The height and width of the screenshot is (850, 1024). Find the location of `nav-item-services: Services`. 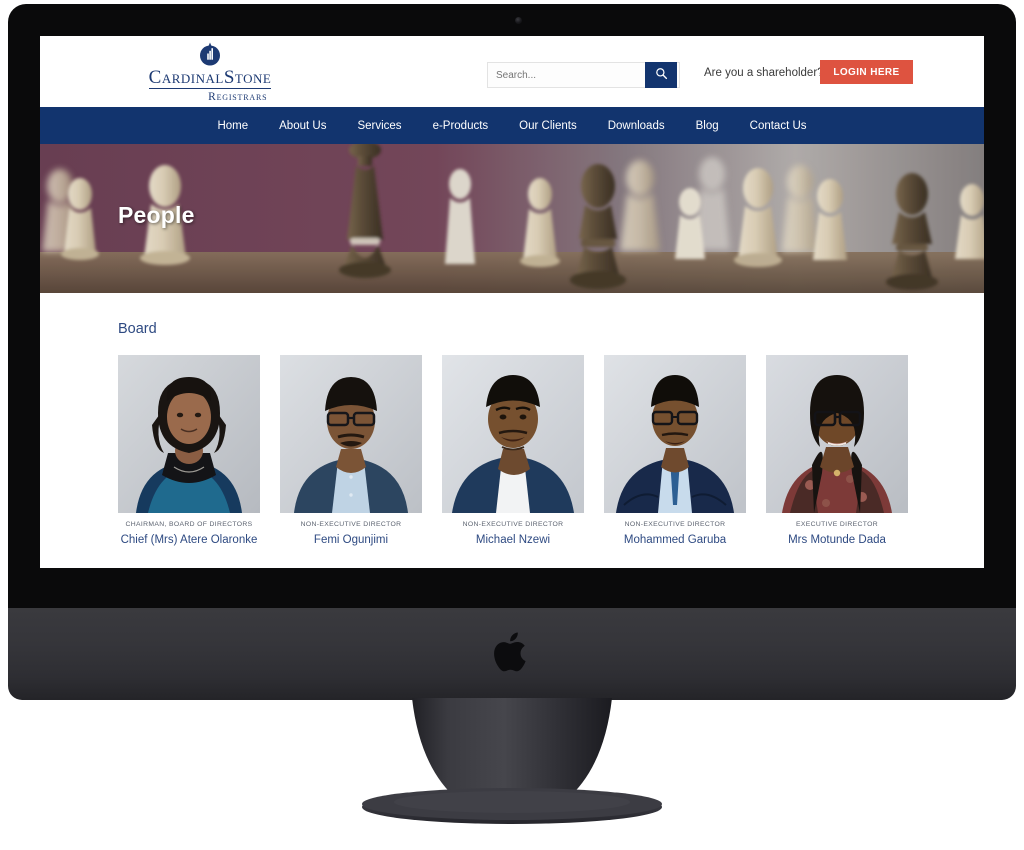

nav-item-services: Services is located at coordinates (379, 126).